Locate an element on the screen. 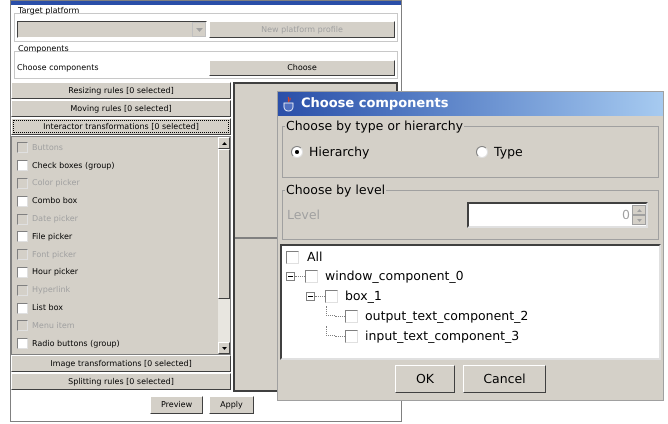 The height and width of the screenshot is (424, 668). group-title: Choose by level is located at coordinates (335, 190).